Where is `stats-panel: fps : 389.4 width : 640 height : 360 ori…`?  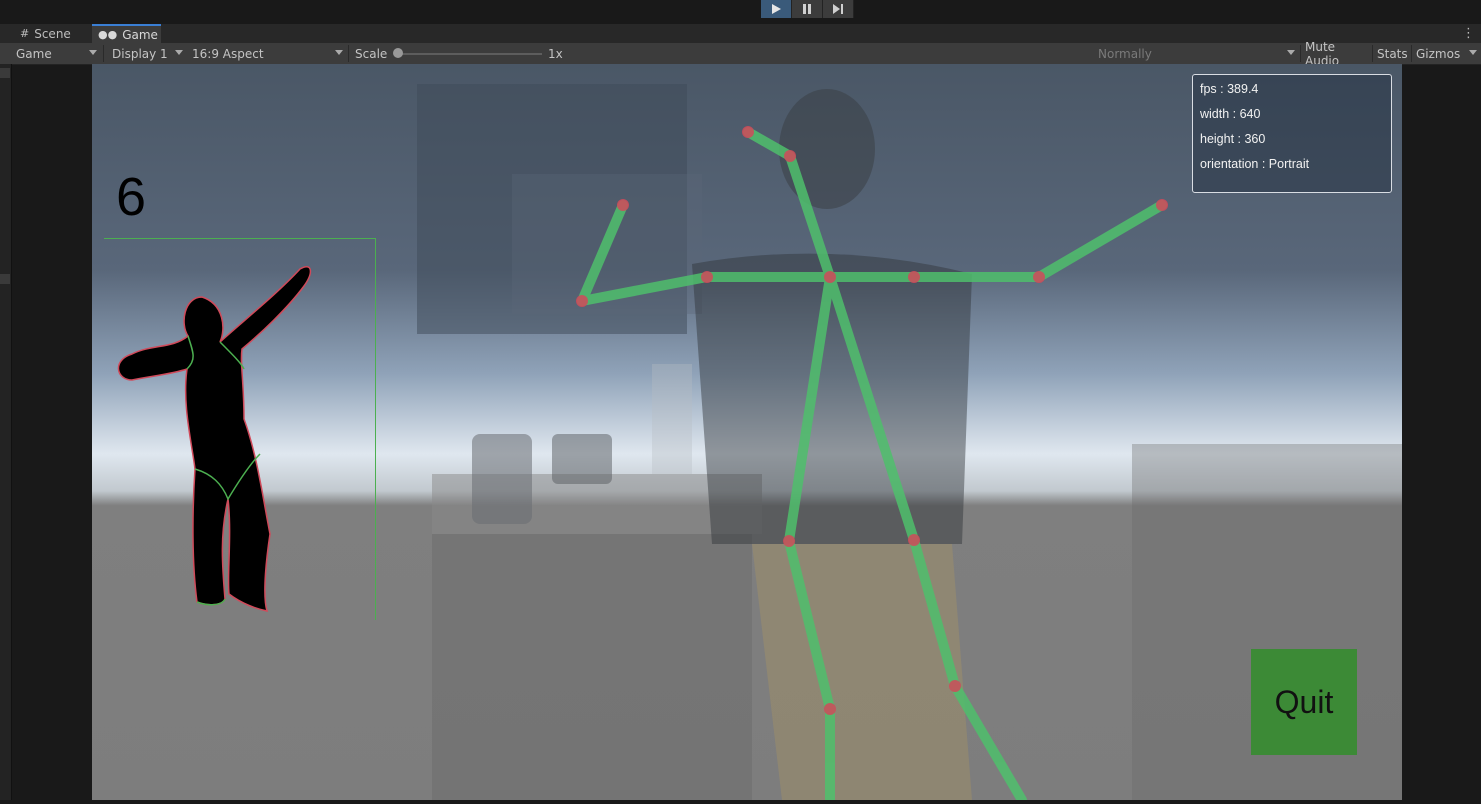 stats-panel: fps : 389.4 width : 640 height : 360 ori… is located at coordinates (1292, 133).